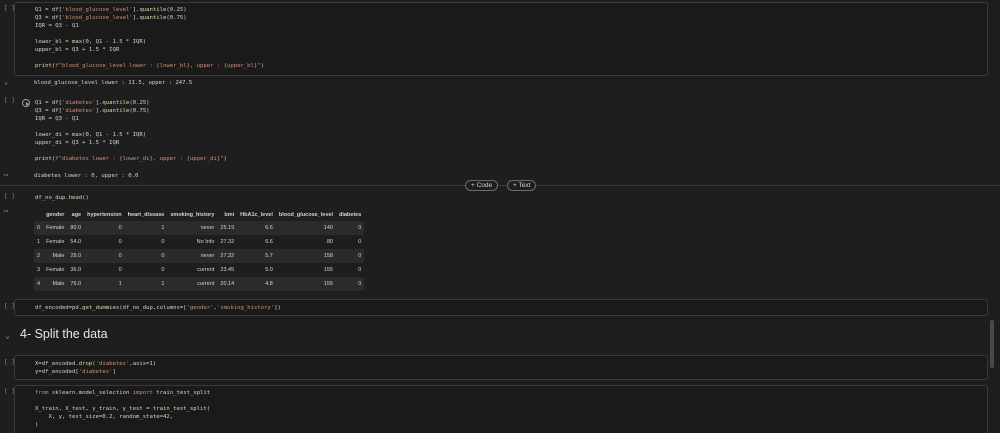 The height and width of the screenshot is (433, 1000). I want to click on table-cell: 3, so click(39, 270).